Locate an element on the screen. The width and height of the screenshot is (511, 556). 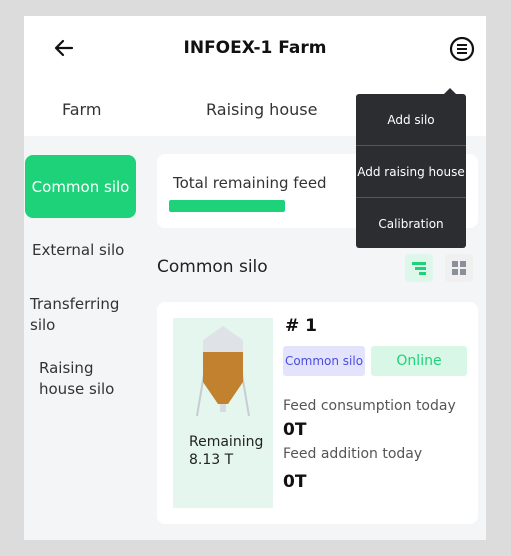
tab-farm: Farm is located at coordinates (81, 109).